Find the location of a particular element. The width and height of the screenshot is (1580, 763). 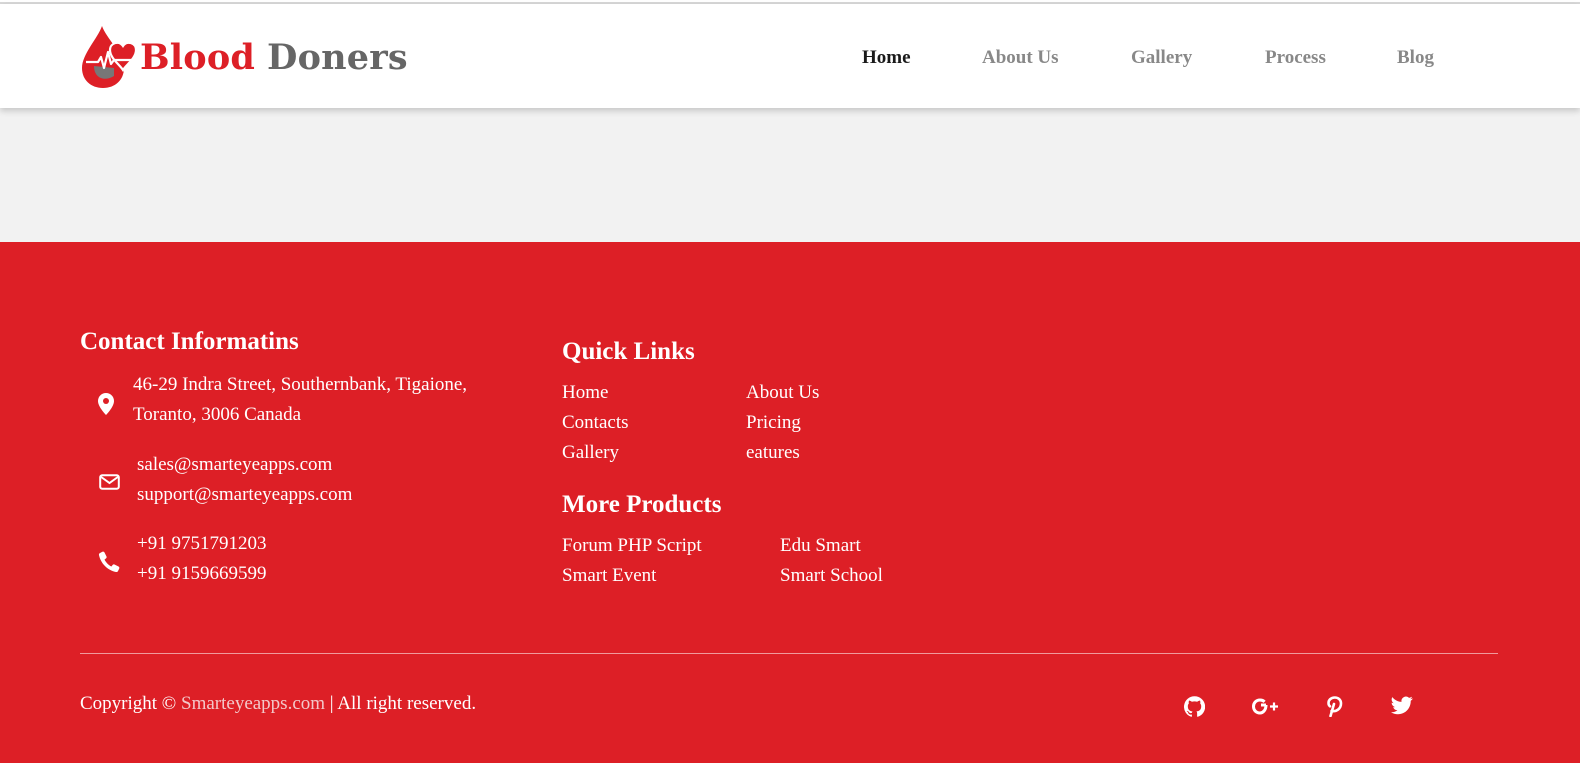

map-pin-icon is located at coordinates (106, 404).